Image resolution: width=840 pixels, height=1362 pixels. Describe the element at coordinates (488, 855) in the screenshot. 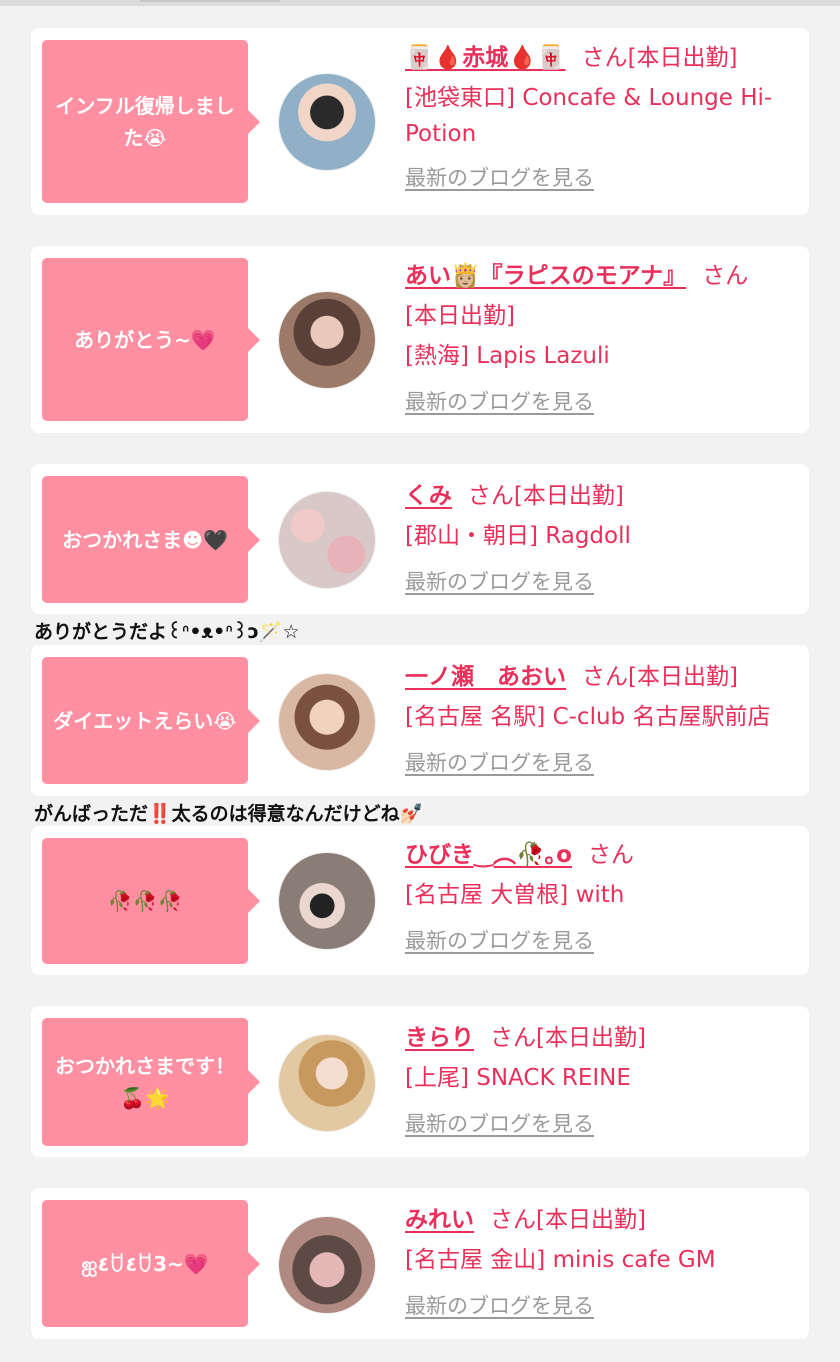

I see `cast-name-link: ひびき‿︵🥀｡o` at that location.